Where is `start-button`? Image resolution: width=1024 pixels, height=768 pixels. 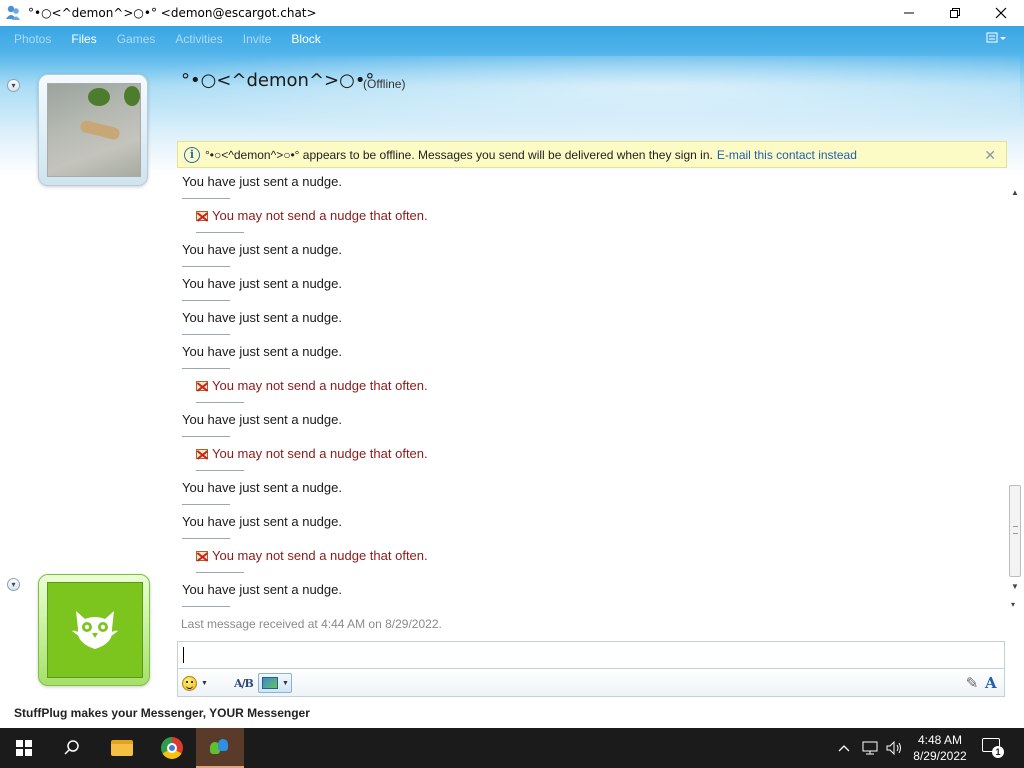
start-button is located at coordinates (24, 748).